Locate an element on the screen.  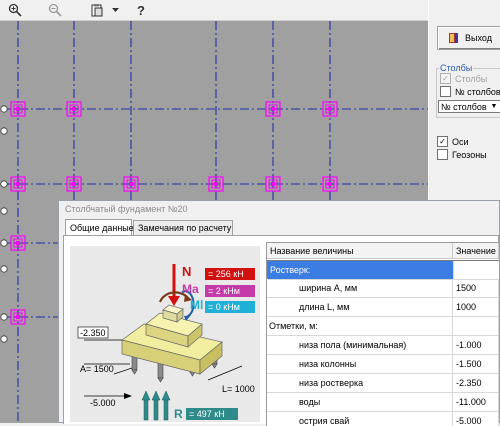
table-row: длина L, мм 1000 is located at coordinates (383, 307).